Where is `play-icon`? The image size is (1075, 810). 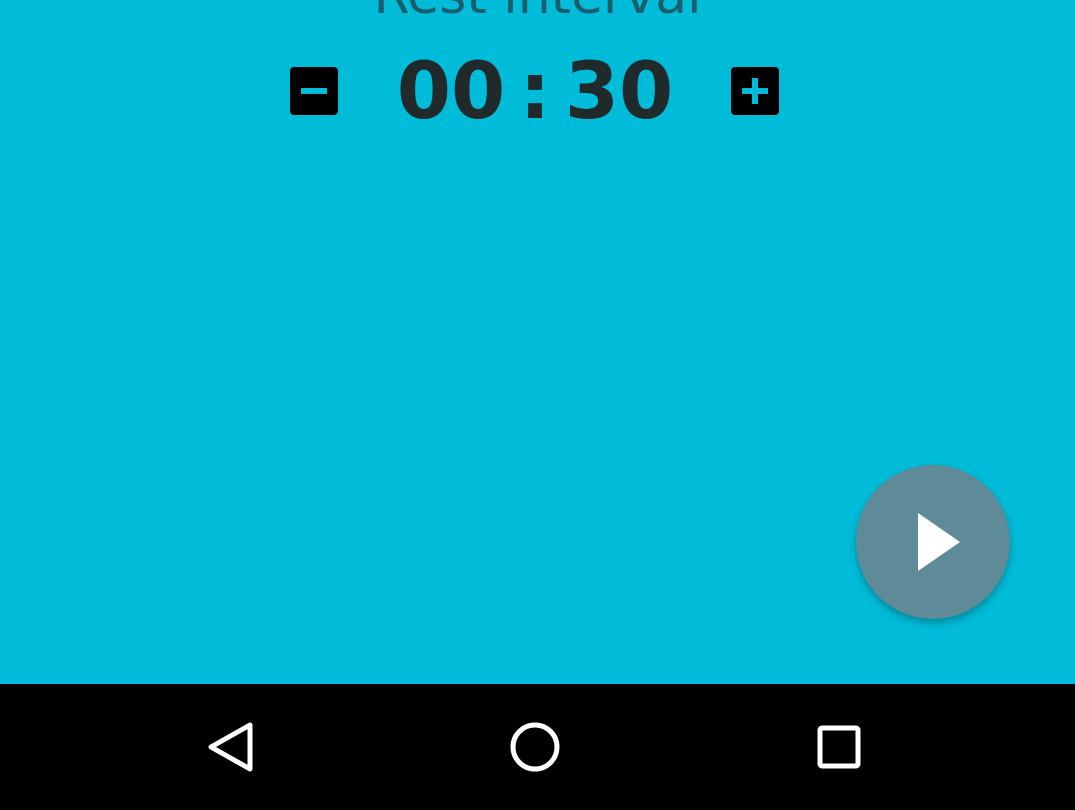 play-icon is located at coordinates (939, 542).